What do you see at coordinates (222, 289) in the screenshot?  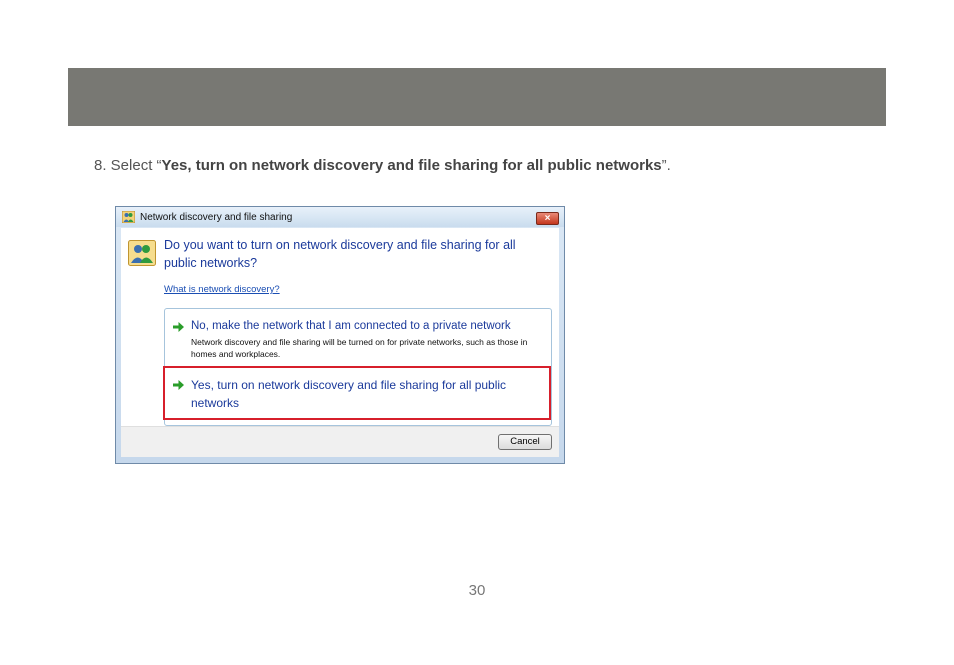 I see `help-link: What is network discovery?` at bounding box center [222, 289].